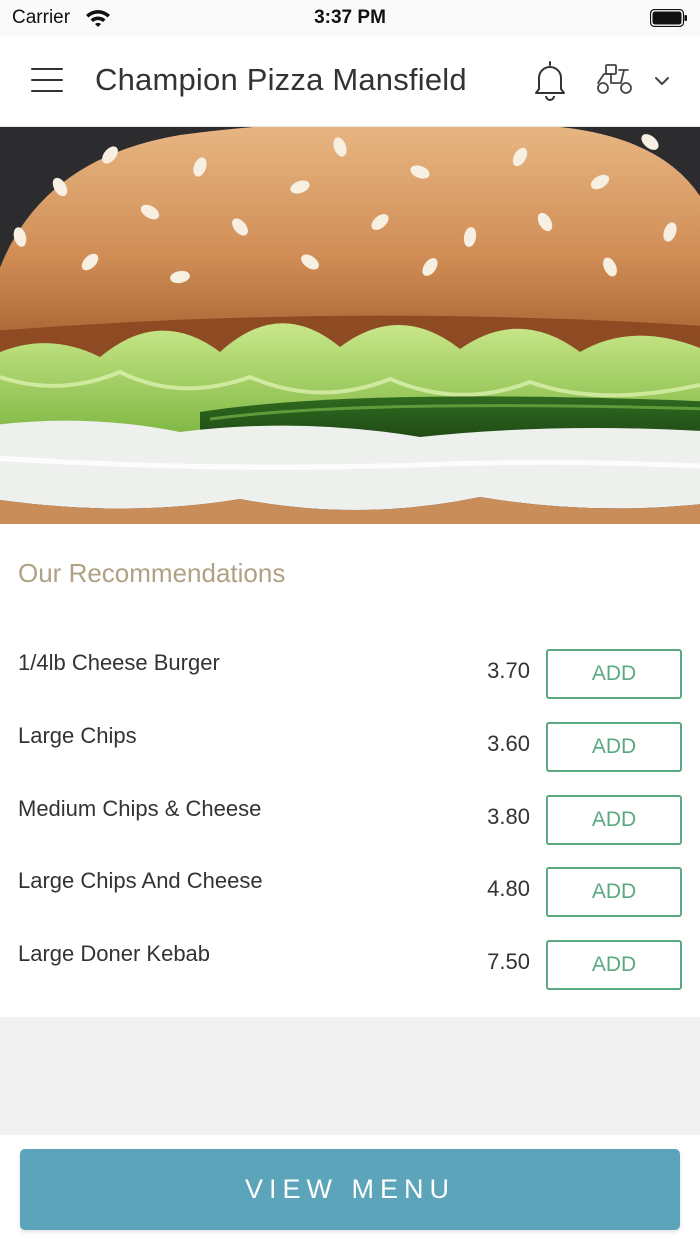  I want to click on app-header: Champion Pizza Mansfield, so click(350, 81).